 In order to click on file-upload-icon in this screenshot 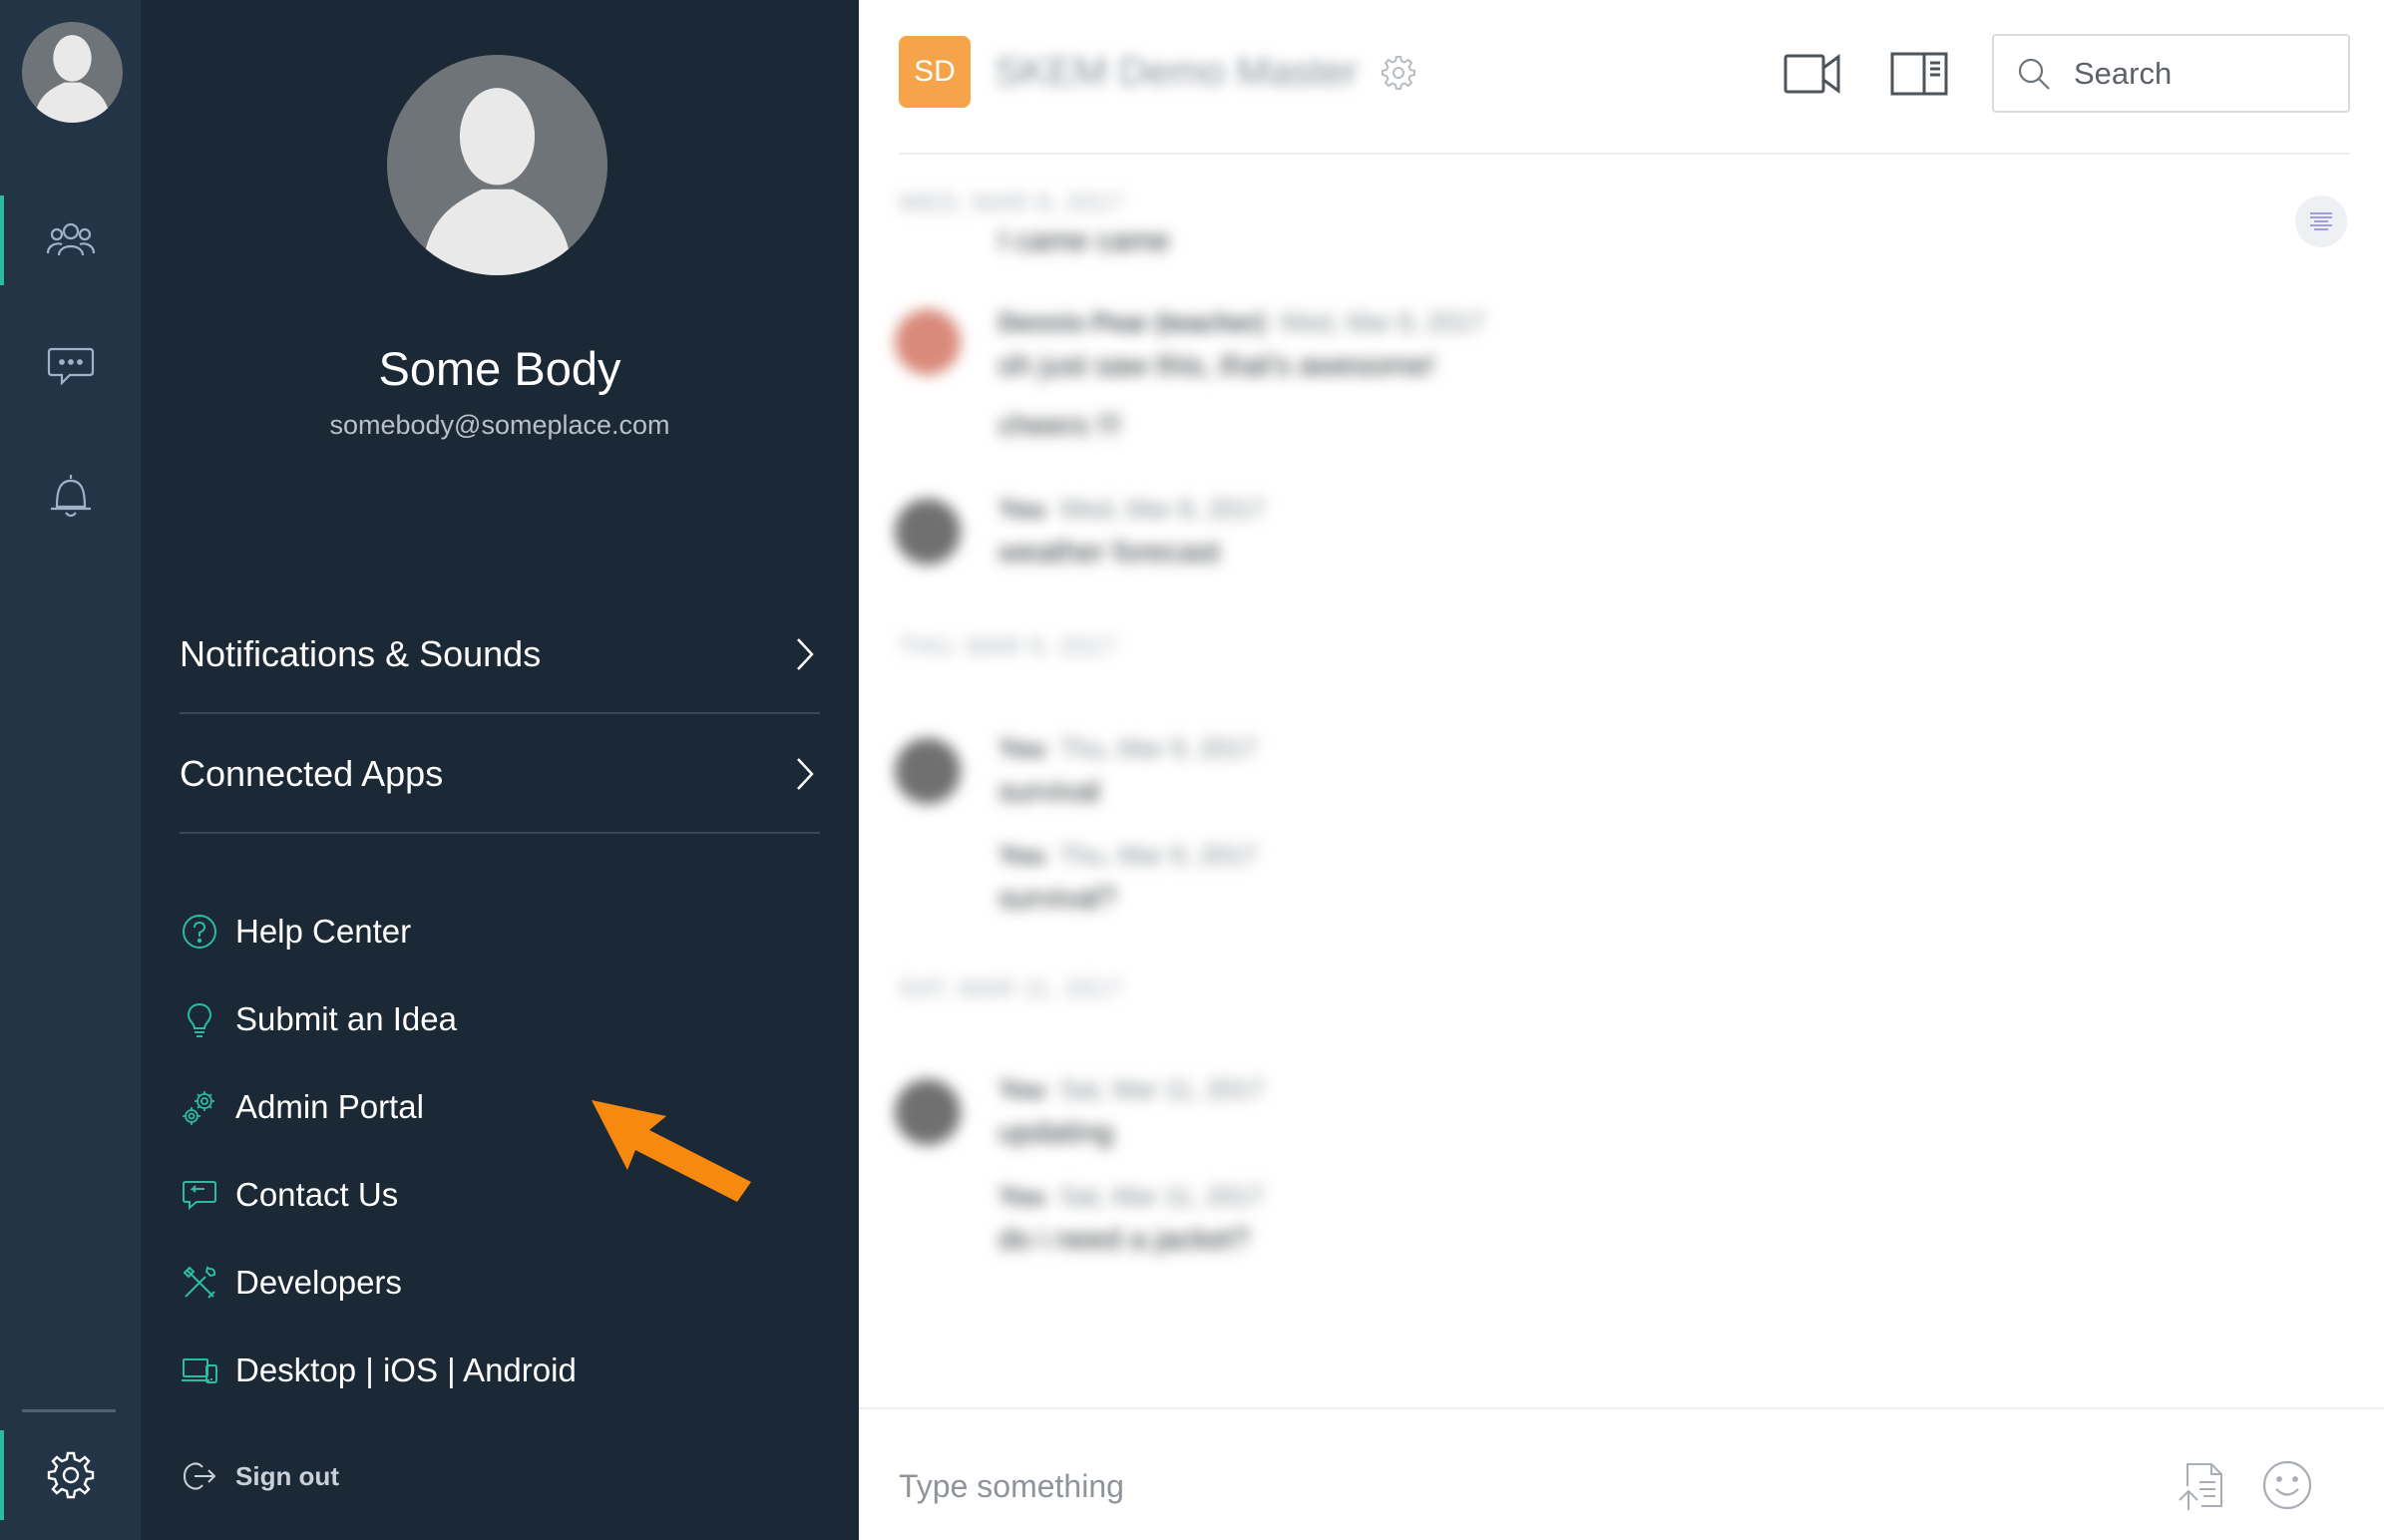, I will do `click(2200, 1486)`.